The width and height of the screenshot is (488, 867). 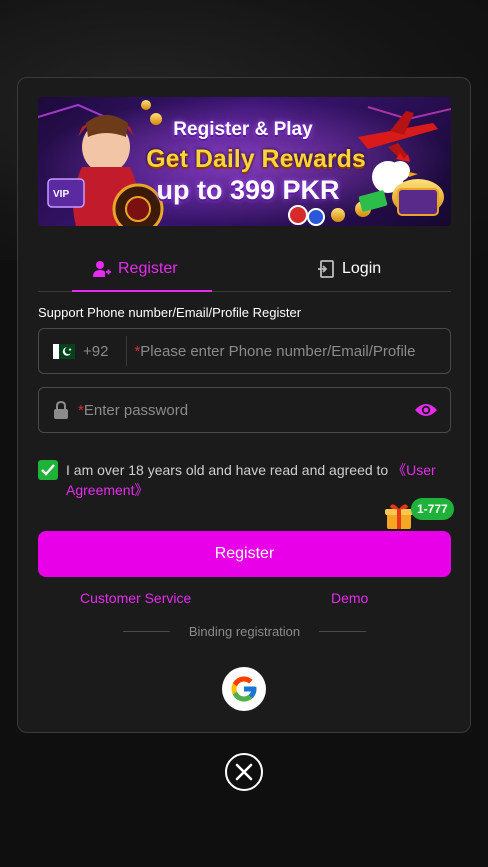 I want to click on auth-tabs: Register Login, so click(x=244, y=269).